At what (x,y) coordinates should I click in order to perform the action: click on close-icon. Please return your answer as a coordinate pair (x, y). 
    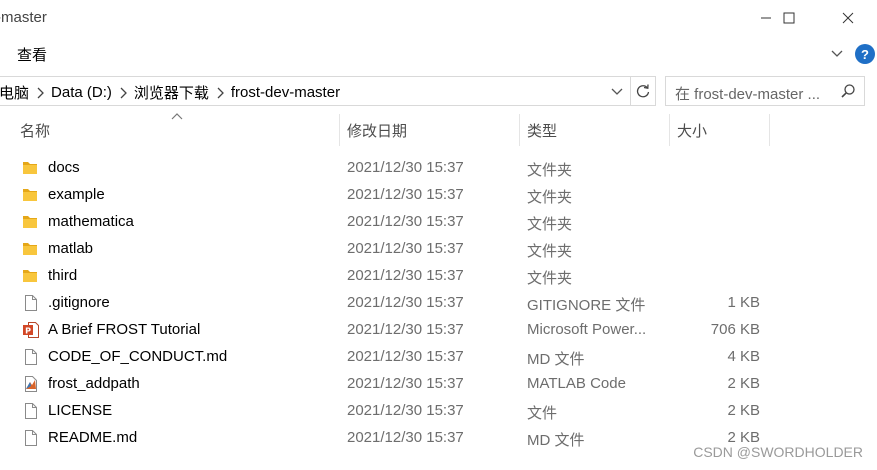
    Looking at the image, I should click on (848, 18).